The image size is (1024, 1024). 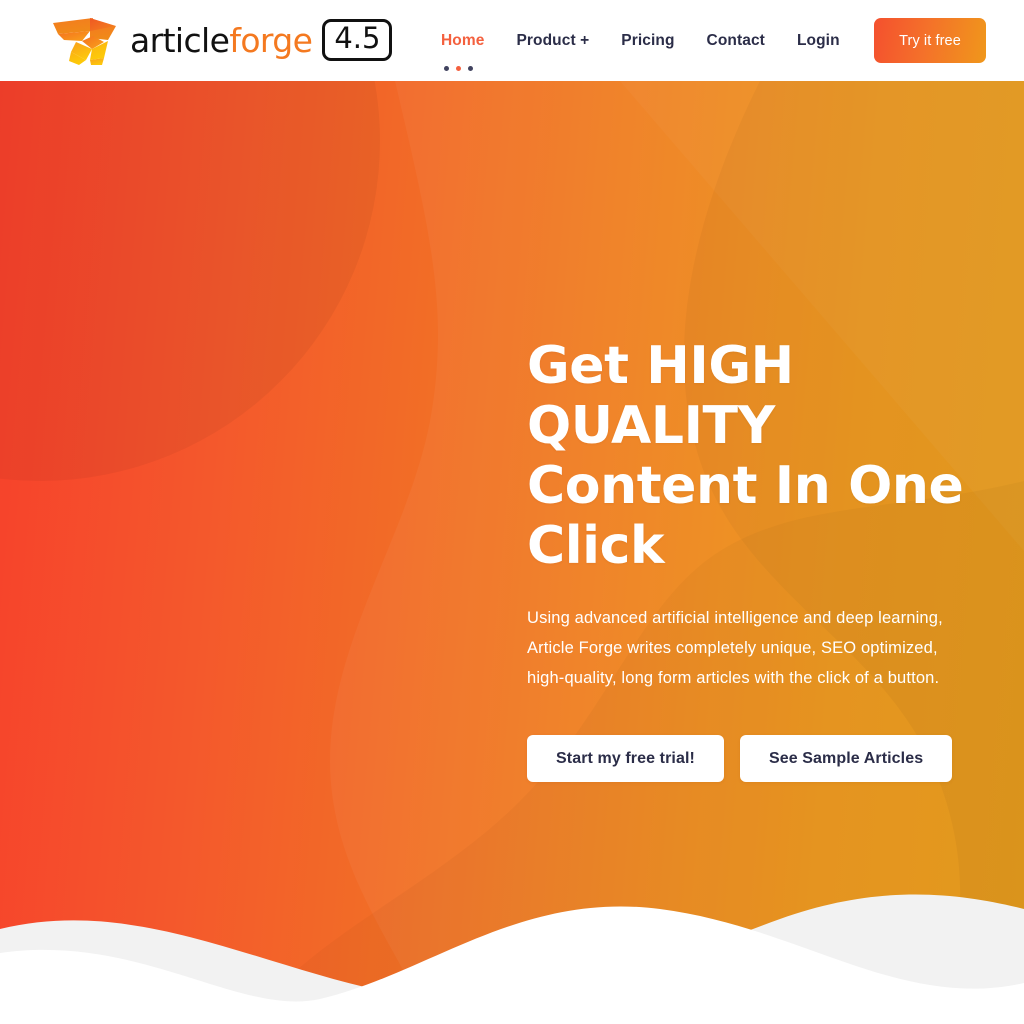 I want to click on hero-title-line-1: Get HIGH QUALITY, so click(x=660, y=396).